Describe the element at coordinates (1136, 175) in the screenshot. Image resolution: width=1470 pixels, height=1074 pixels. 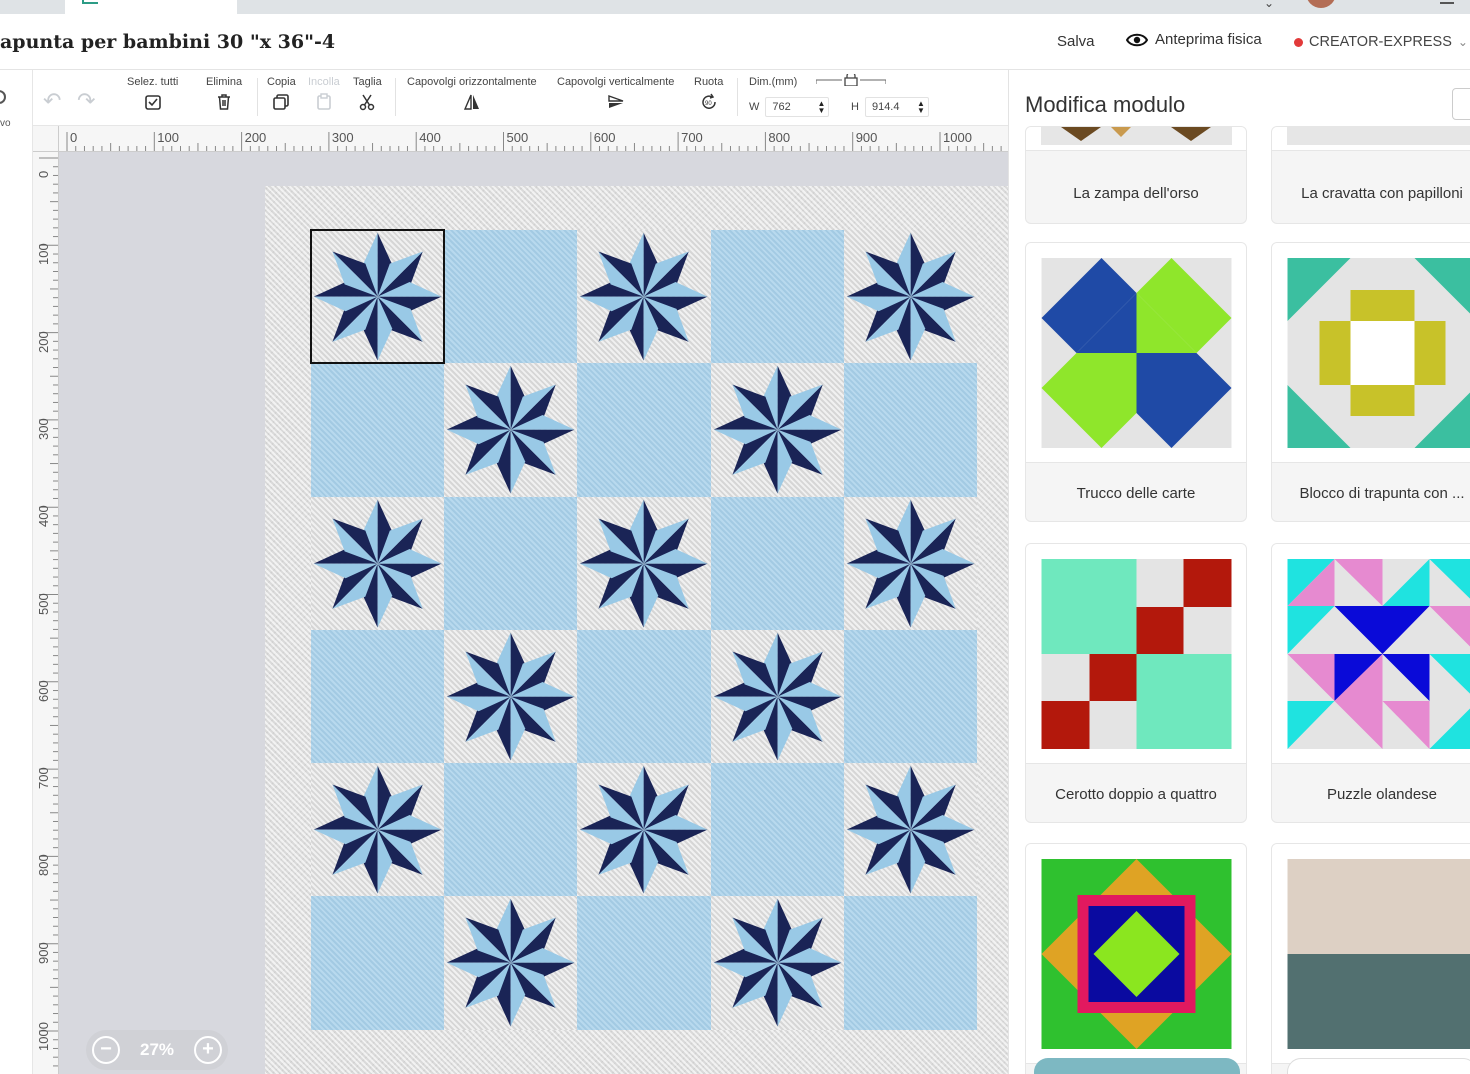
I see `block-card: La zampa dell'orso` at that location.